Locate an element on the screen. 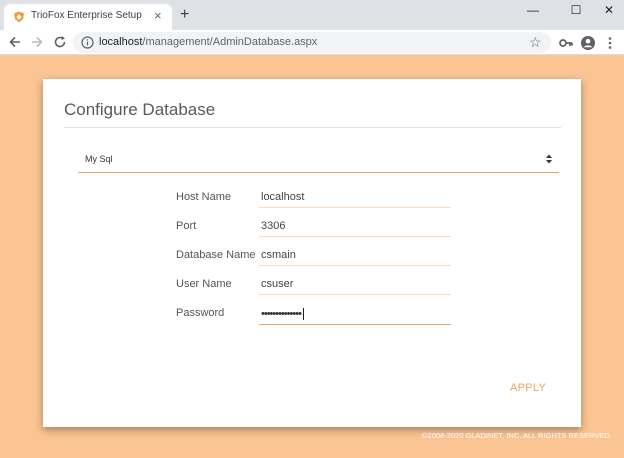 The width and height of the screenshot is (624, 458). profile-avatar-icon is located at coordinates (588, 43).